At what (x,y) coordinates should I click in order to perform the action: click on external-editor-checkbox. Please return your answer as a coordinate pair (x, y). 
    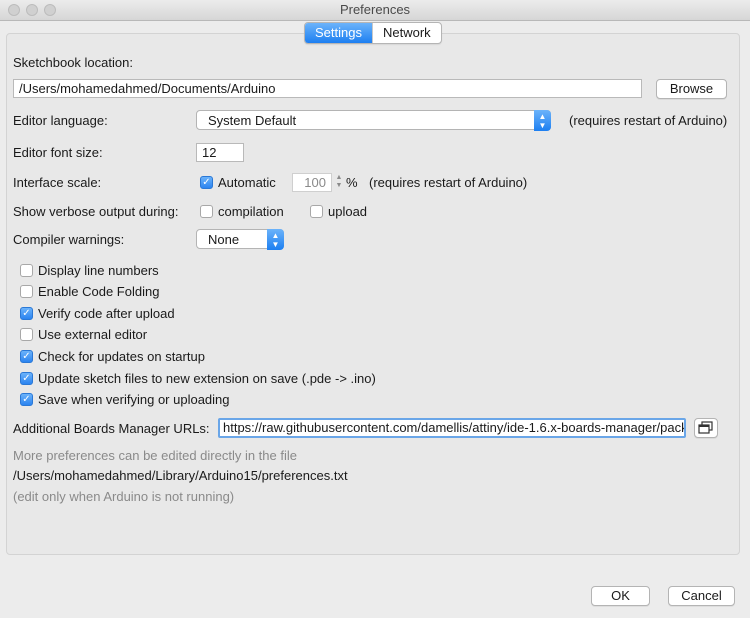
    Looking at the image, I should click on (26, 334).